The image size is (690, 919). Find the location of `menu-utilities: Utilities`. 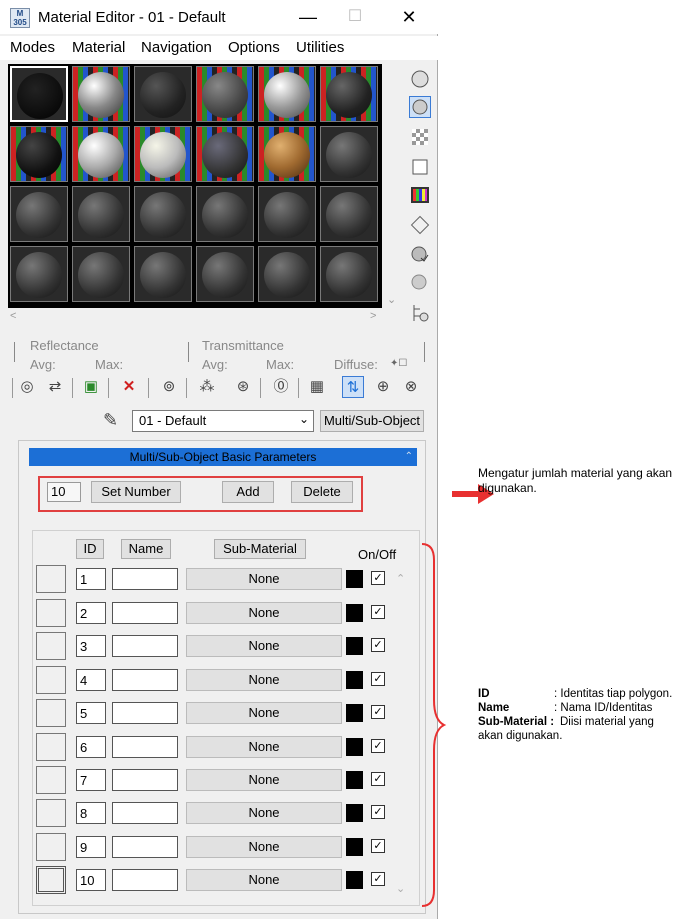

menu-utilities: Utilities is located at coordinates (320, 47).